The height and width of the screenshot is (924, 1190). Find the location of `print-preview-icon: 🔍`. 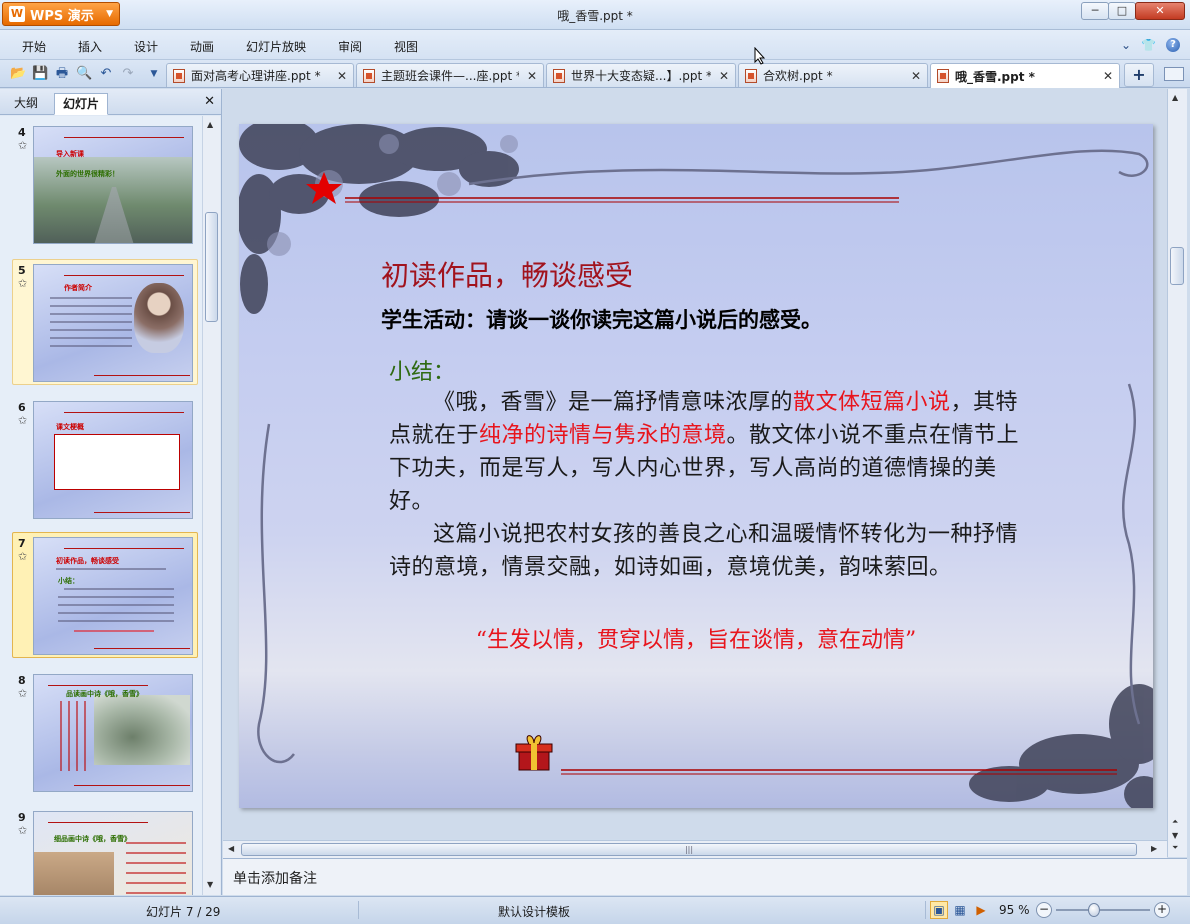

print-preview-icon: 🔍 is located at coordinates (84, 74).